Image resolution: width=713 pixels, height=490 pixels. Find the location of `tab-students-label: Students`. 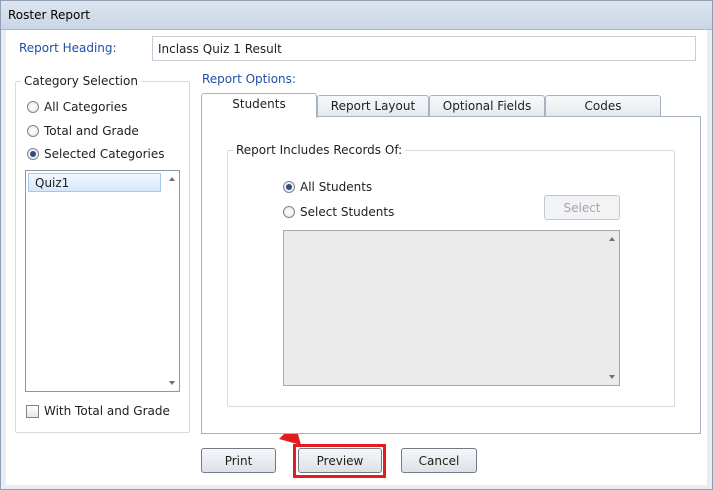

tab-students-label: Students is located at coordinates (259, 104).